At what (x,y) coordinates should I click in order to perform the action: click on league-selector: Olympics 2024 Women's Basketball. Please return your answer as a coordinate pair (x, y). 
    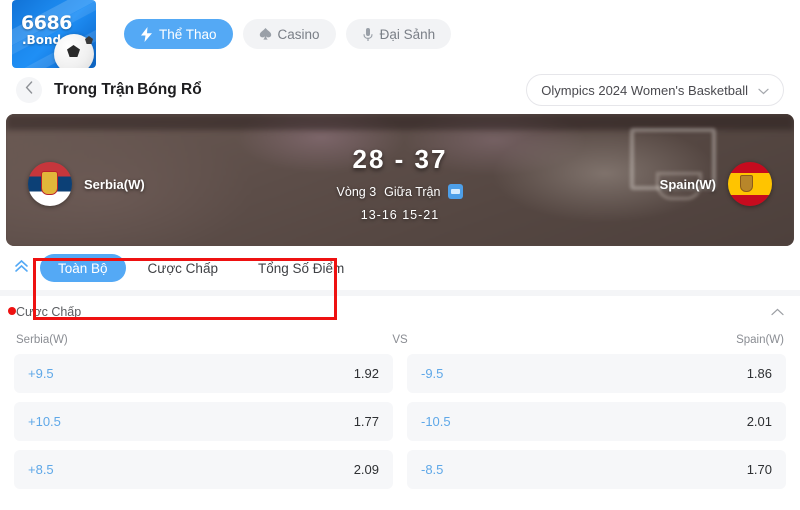
    Looking at the image, I should click on (655, 90).